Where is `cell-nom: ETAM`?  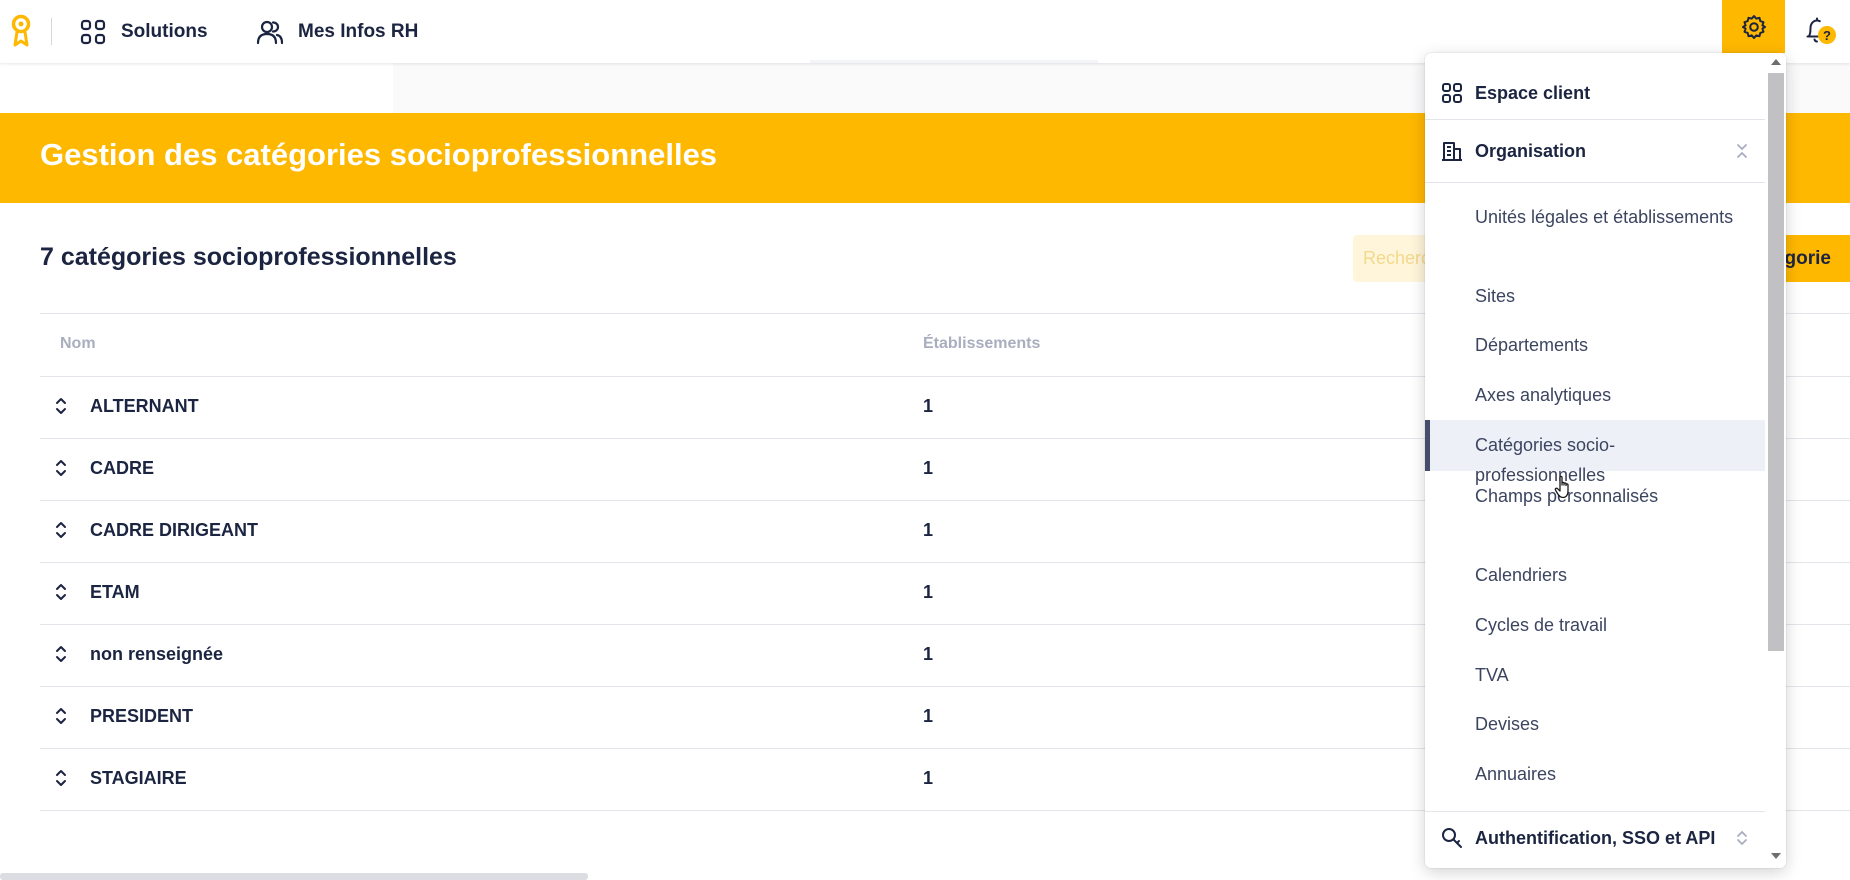
cell-nom: ETAM is located at coordinates (115, 592).